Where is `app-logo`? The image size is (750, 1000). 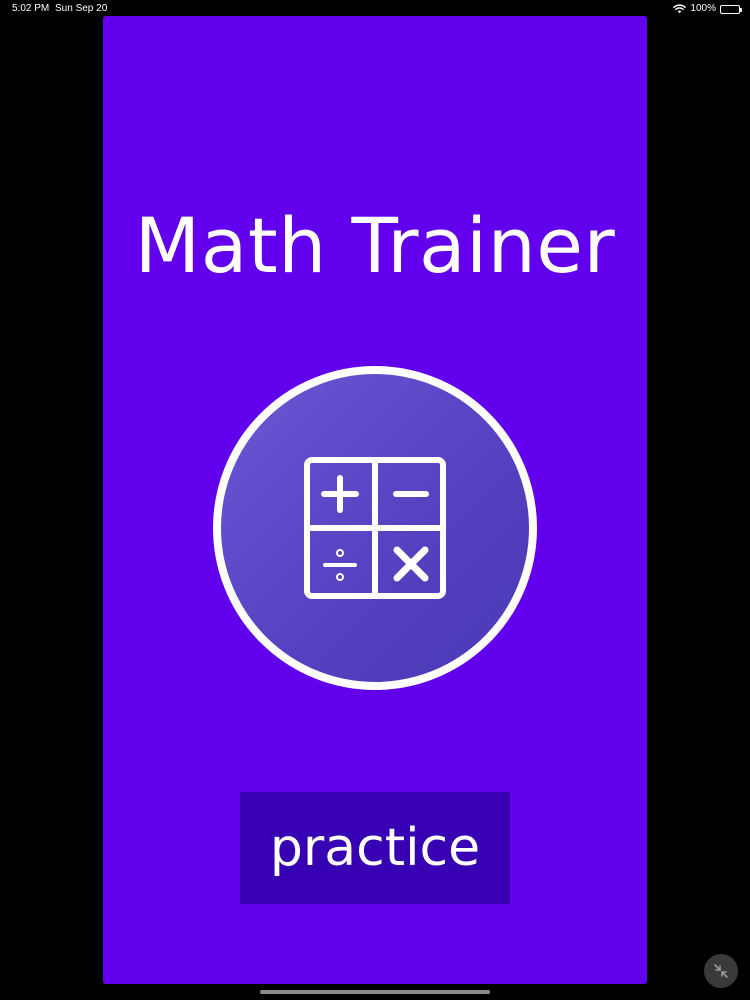
app-logo is located at coordinates (375, 528).